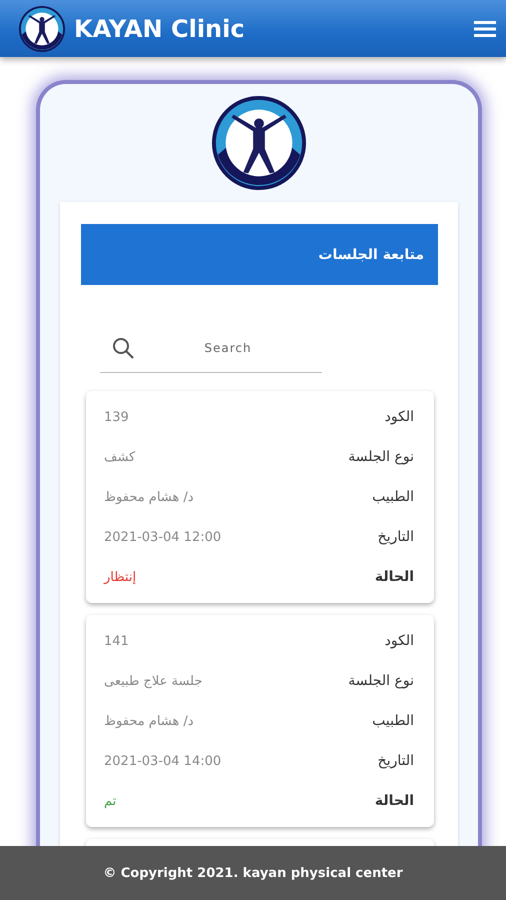 This screenshot has height=900, width=506. What do you see at coordinates (253, 873) in the screenshot?
I see `copyright-text: © Copyright 2021. kayan physical center` at bounding box center [253, 873].